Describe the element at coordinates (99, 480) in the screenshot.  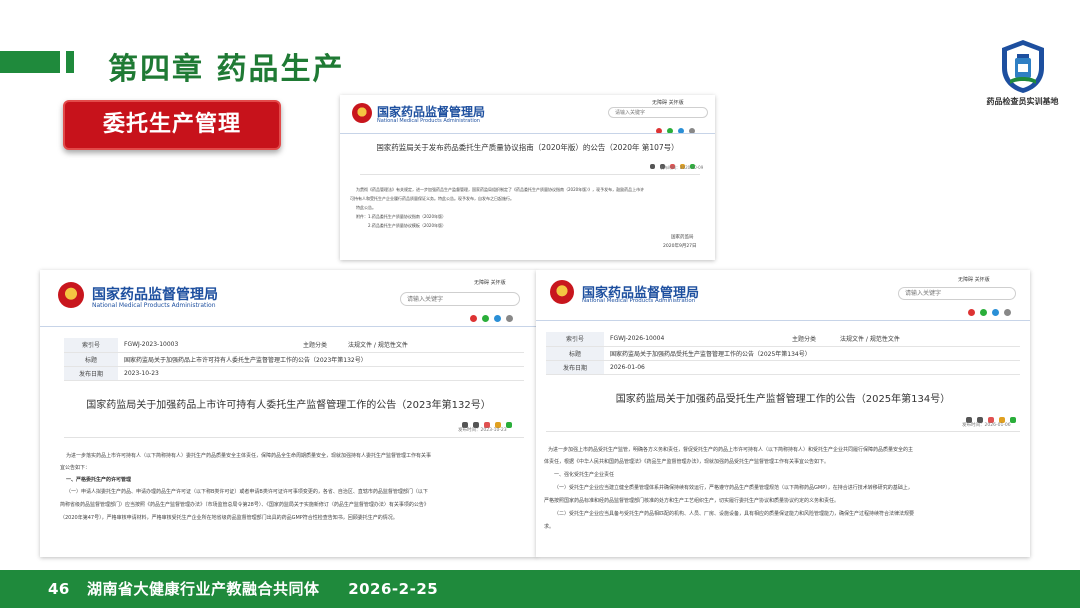
I see `section-heading: 一、严格委托生产的许可管理` at that location.